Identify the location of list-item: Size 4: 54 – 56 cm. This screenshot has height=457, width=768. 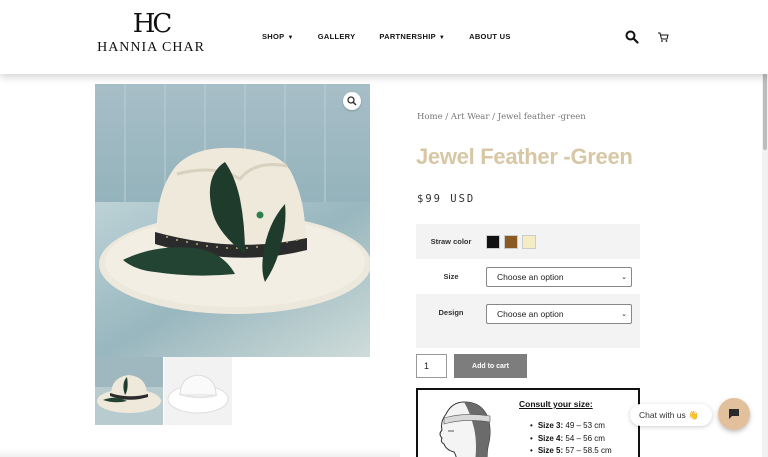
(571, 439).